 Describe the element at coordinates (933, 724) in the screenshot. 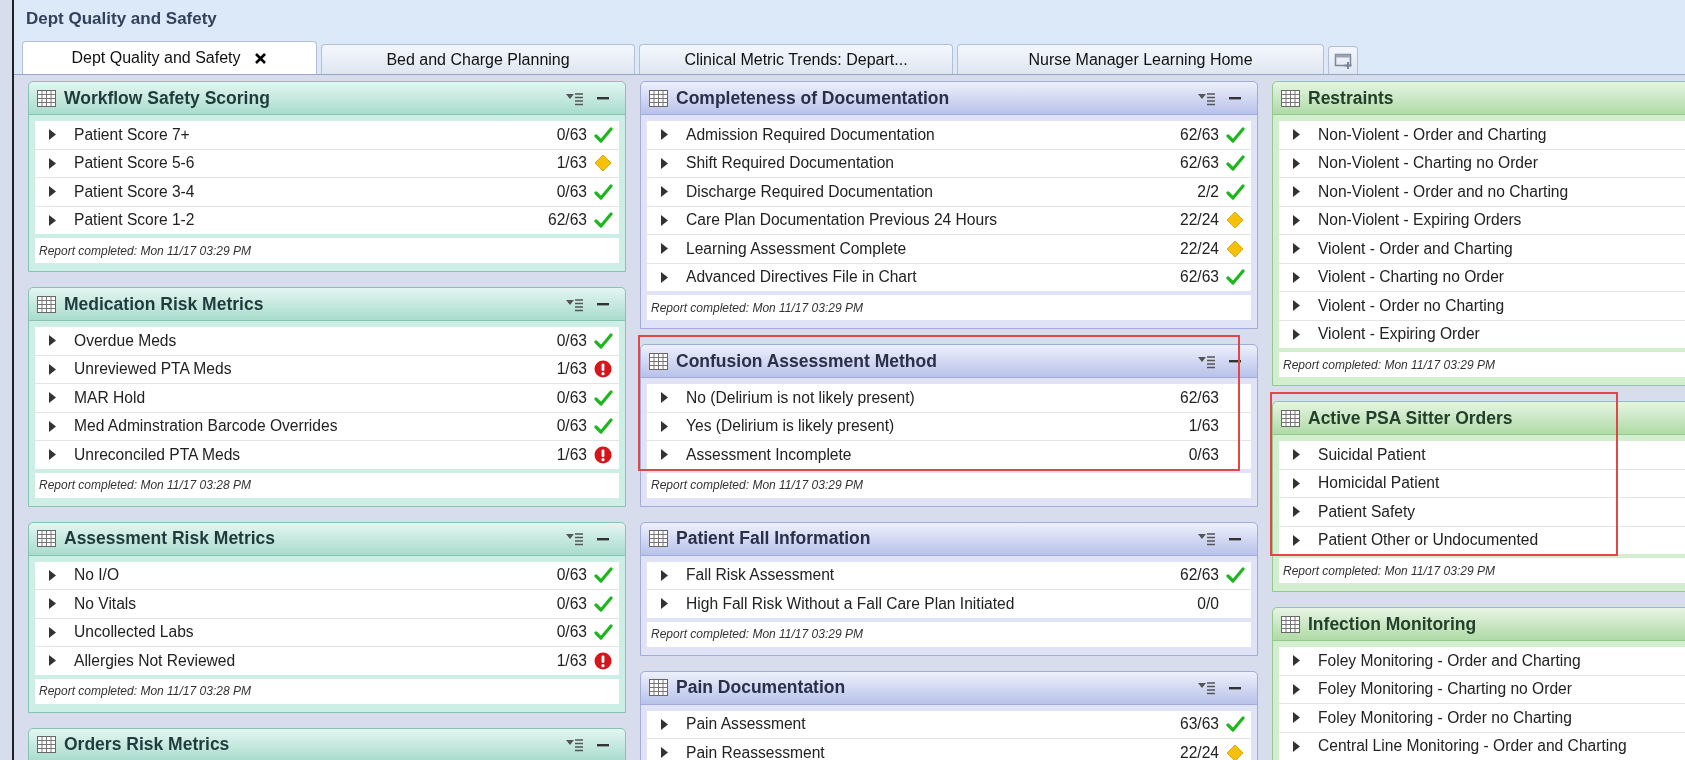

I see `row-label: Pain Assessment` at that location.